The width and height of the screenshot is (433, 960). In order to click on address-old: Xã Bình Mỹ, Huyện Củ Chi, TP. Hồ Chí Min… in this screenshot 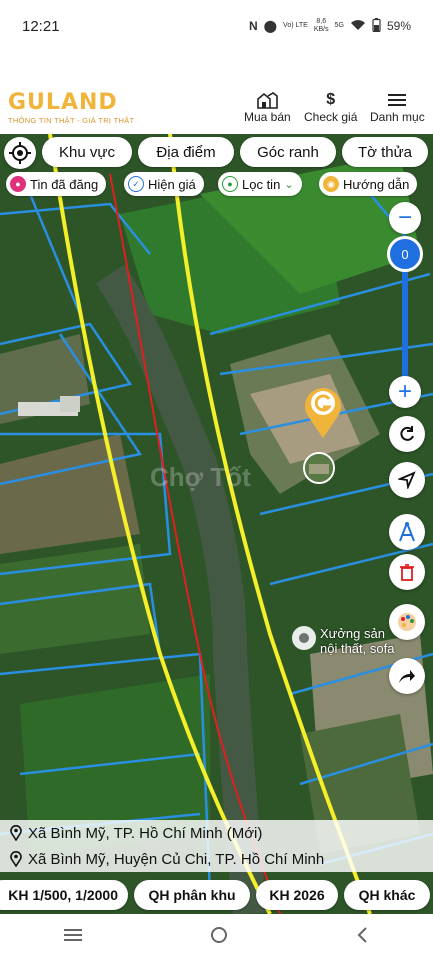, I will do `click(216, 859)`.